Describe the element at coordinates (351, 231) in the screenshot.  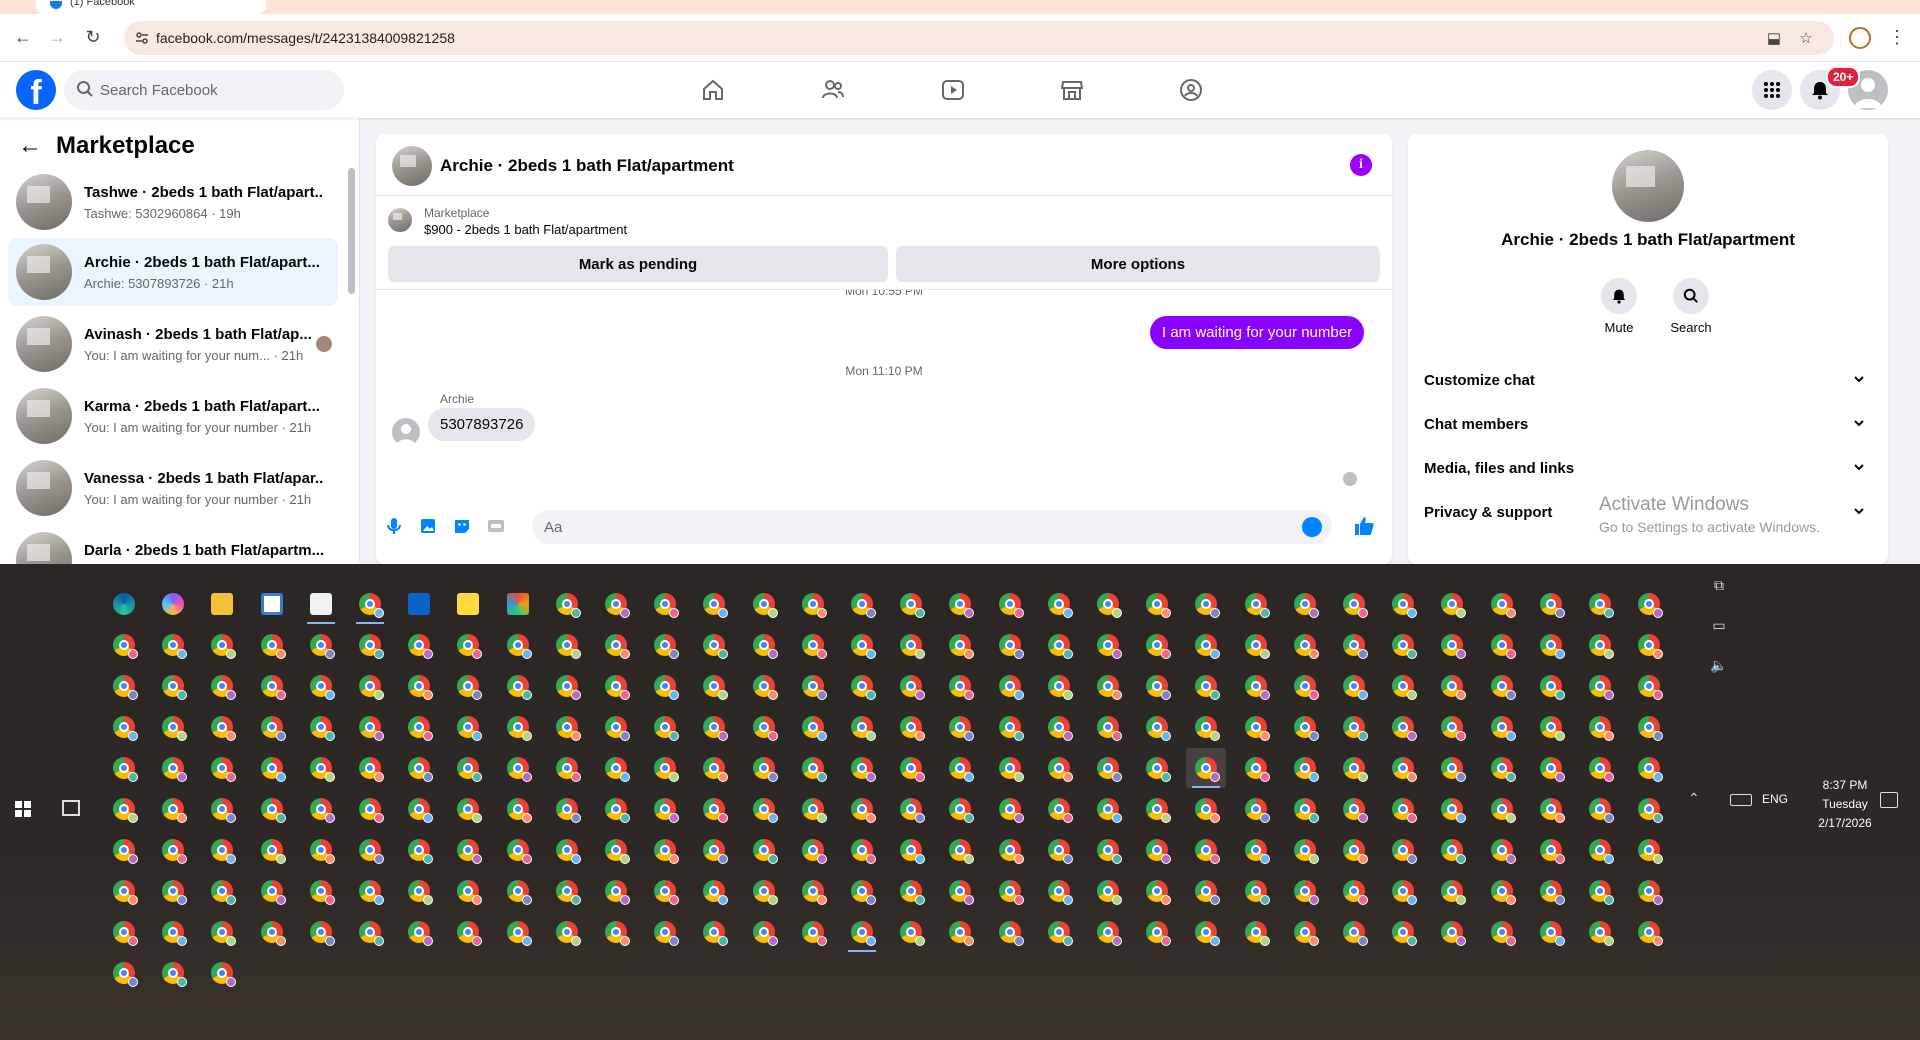
I see `scrollbar-thumb` at that location.